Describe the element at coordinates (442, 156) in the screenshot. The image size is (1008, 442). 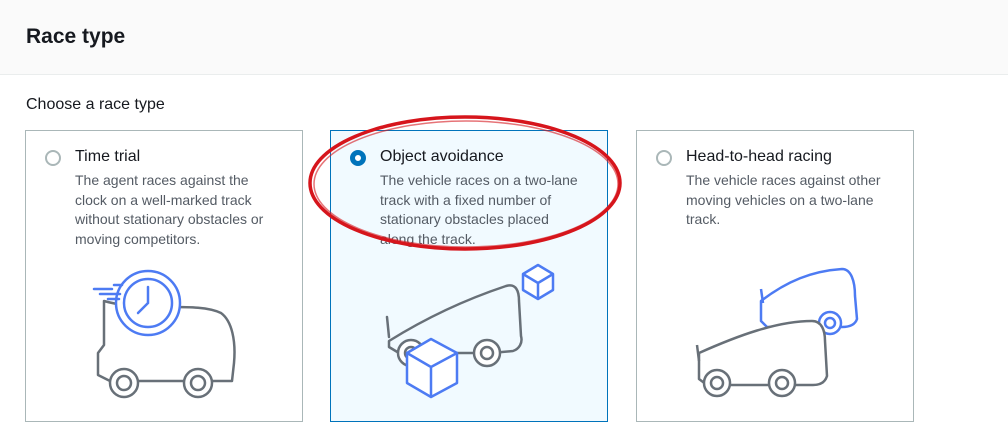
I see `option-title: Object avoidance` at that location.